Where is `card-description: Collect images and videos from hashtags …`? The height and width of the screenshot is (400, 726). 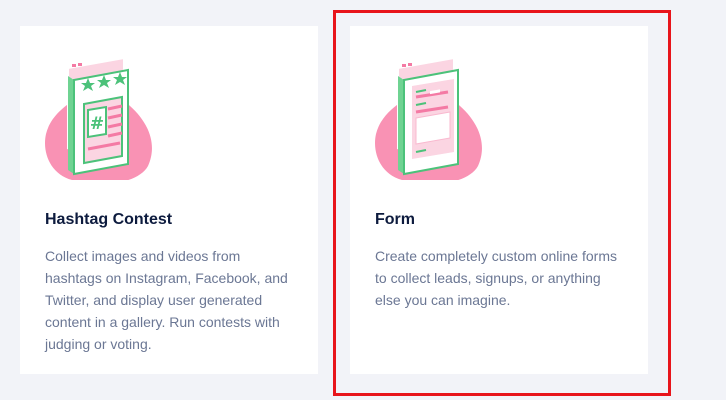 card-description: Collect images and videos from hashtags … is located at coordinates (166, 300).